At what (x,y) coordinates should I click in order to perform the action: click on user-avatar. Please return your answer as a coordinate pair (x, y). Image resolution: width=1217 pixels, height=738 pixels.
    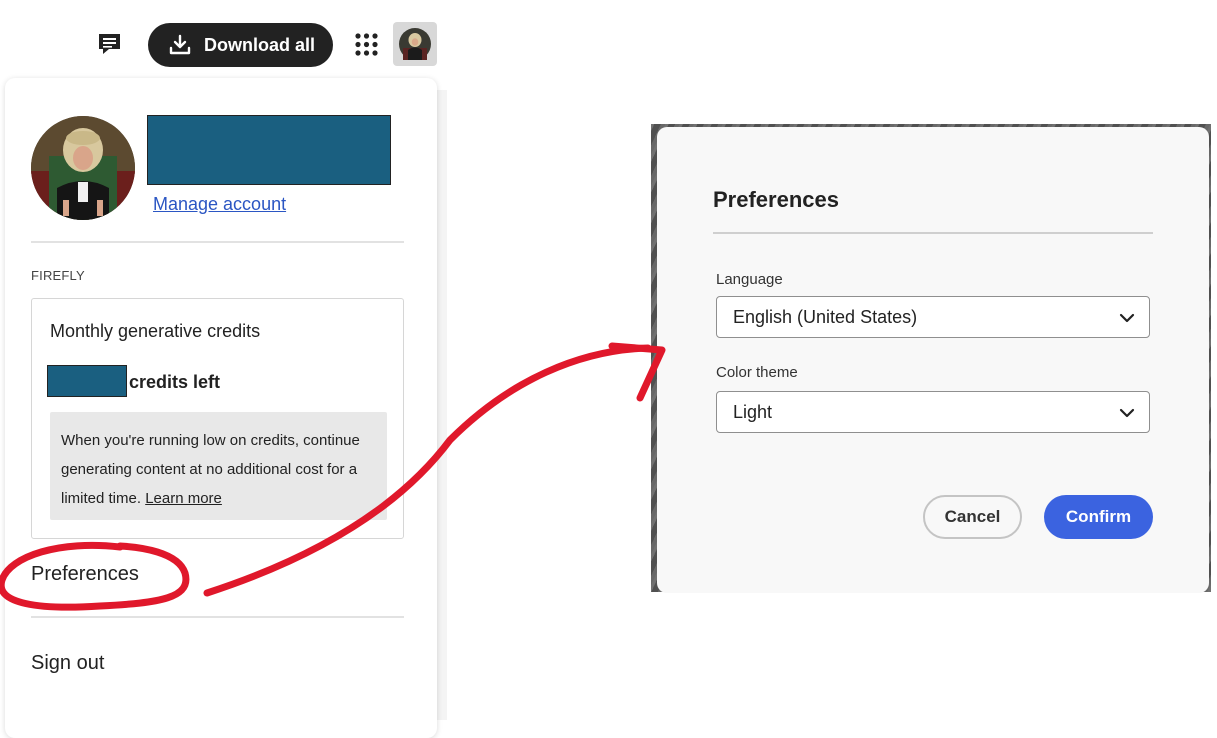
    Looking at the image, I should click on (415, 44).